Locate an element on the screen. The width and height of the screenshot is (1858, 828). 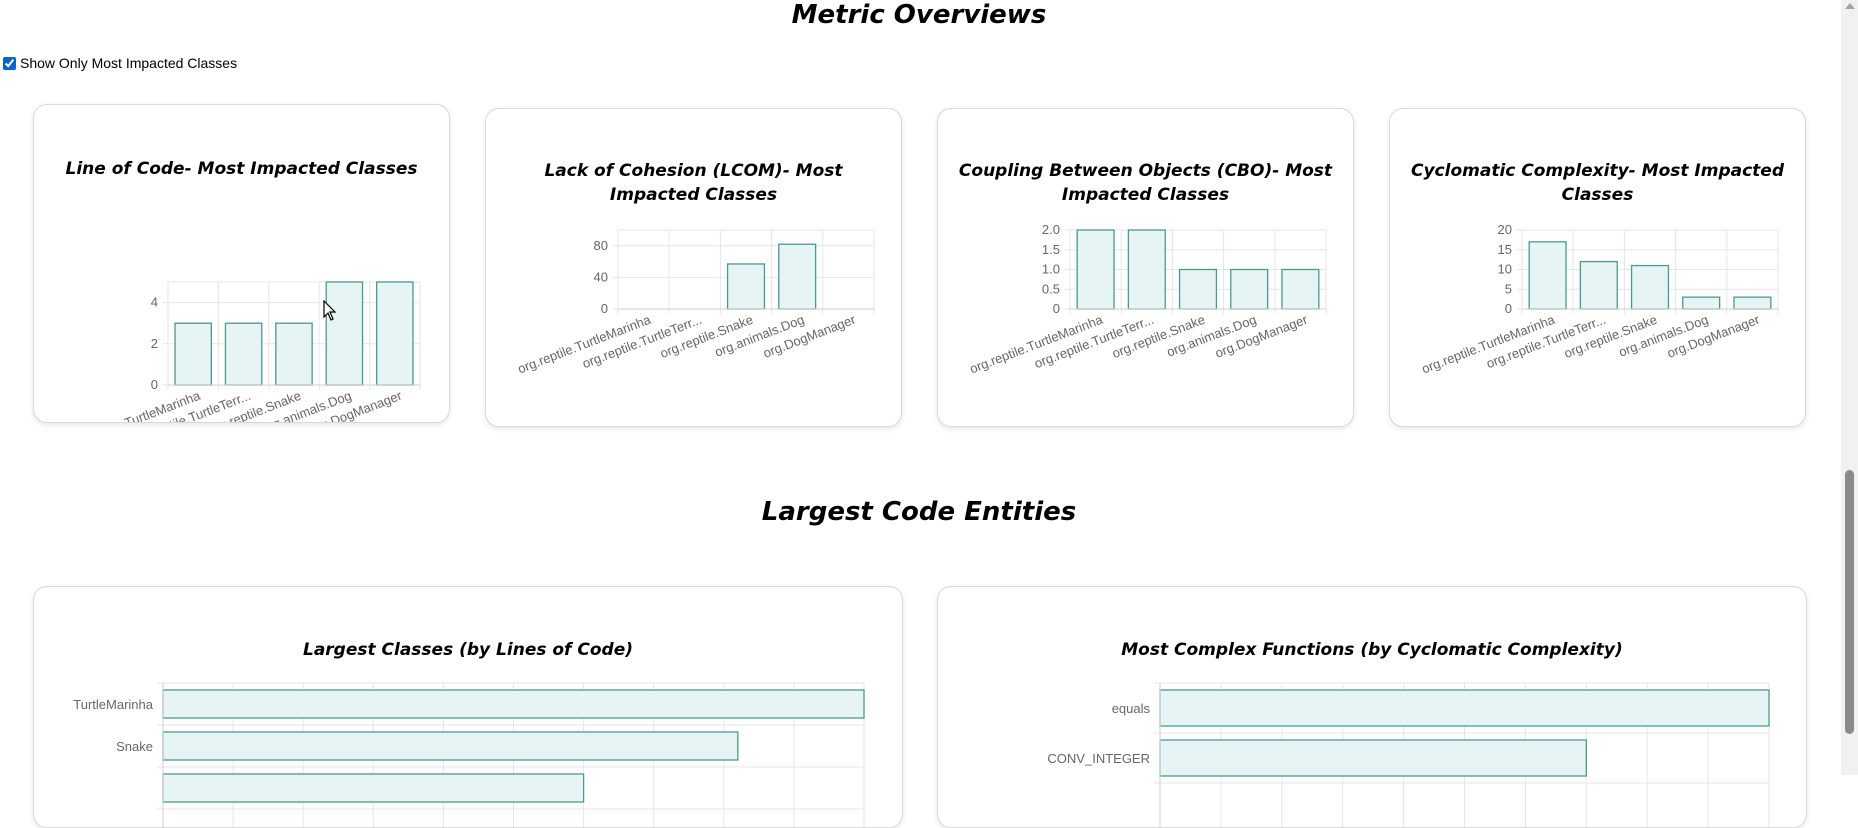
y-tick-label: 1.0 is located at coordinates (1051, 269).